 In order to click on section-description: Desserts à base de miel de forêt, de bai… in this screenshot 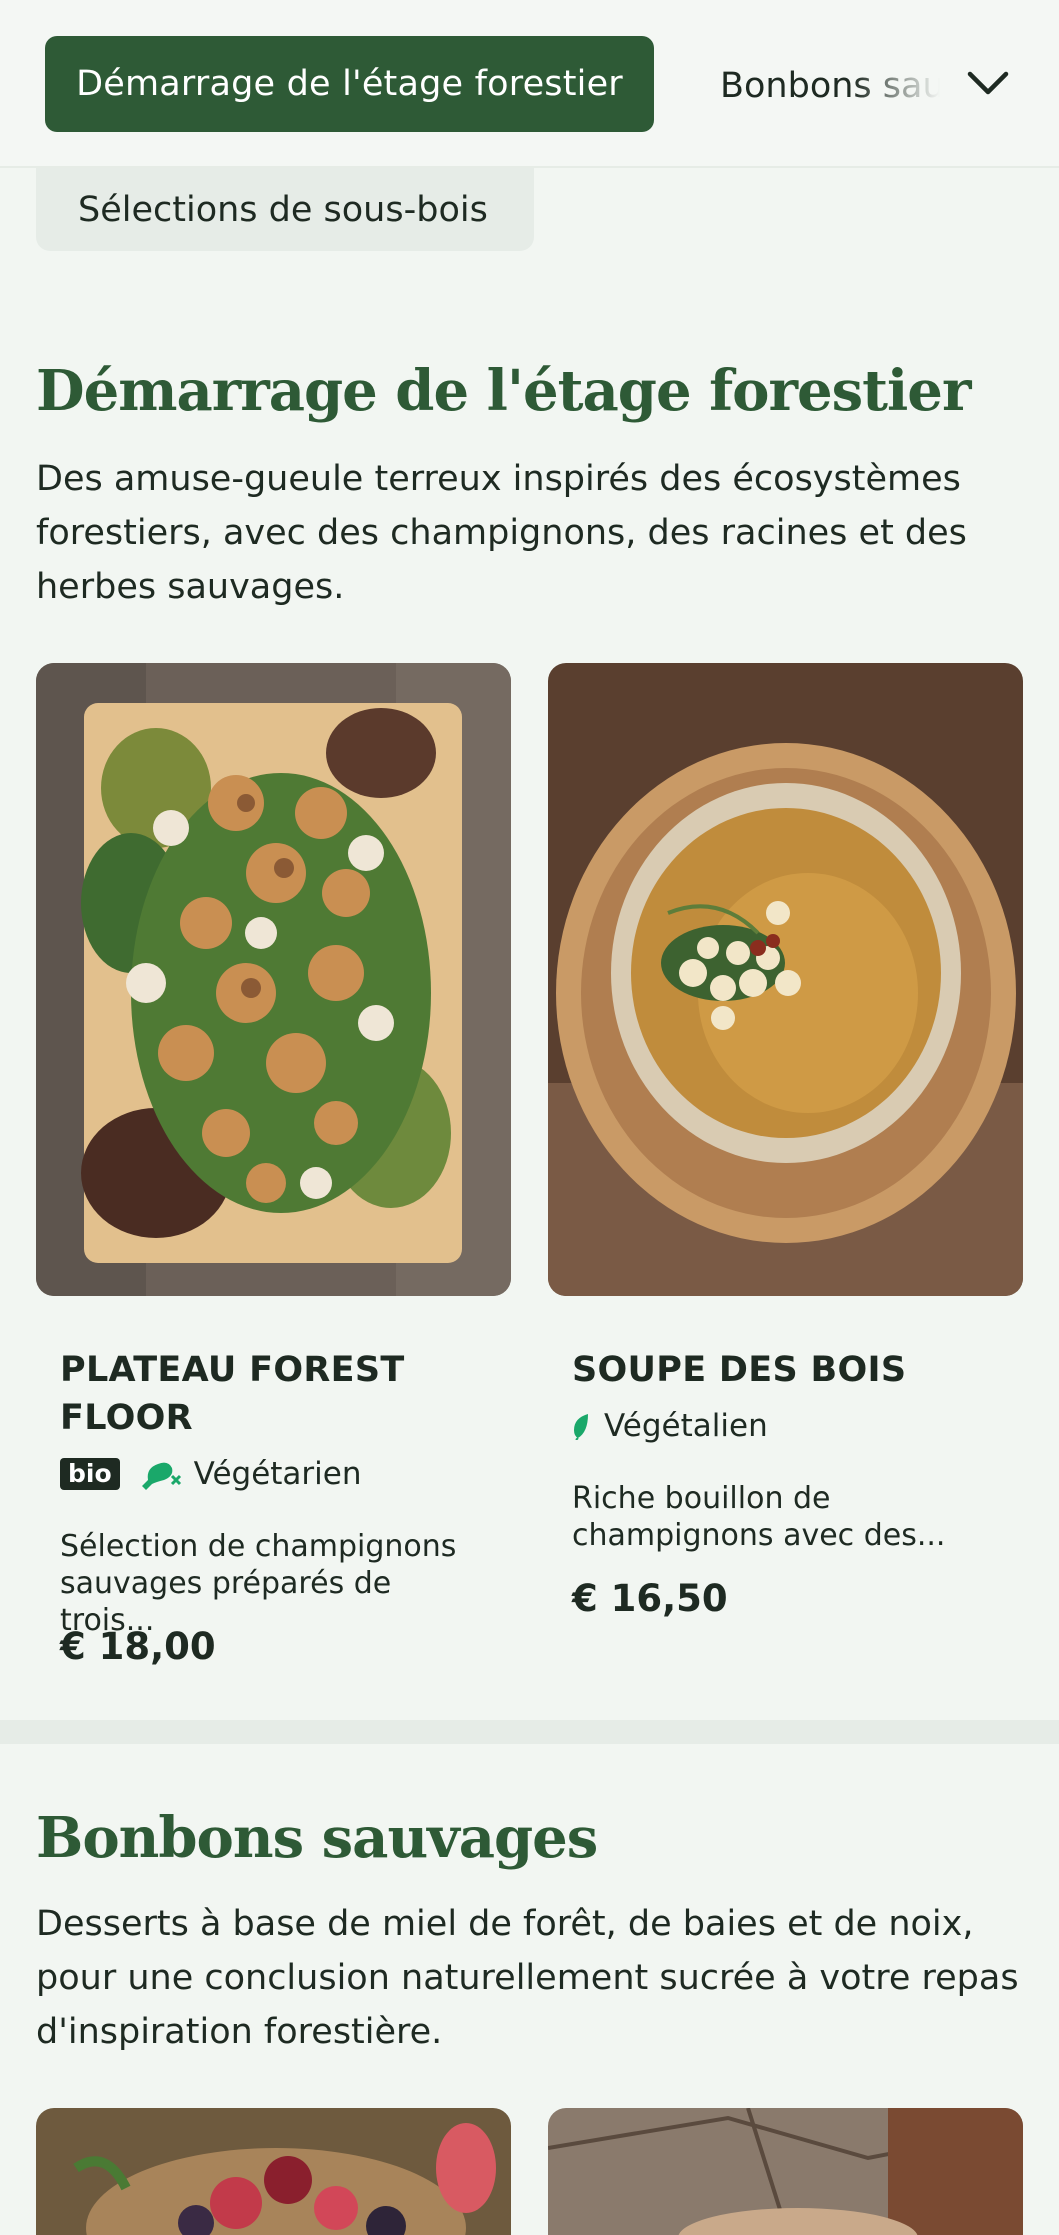, I will do `click(527, 1978)`.